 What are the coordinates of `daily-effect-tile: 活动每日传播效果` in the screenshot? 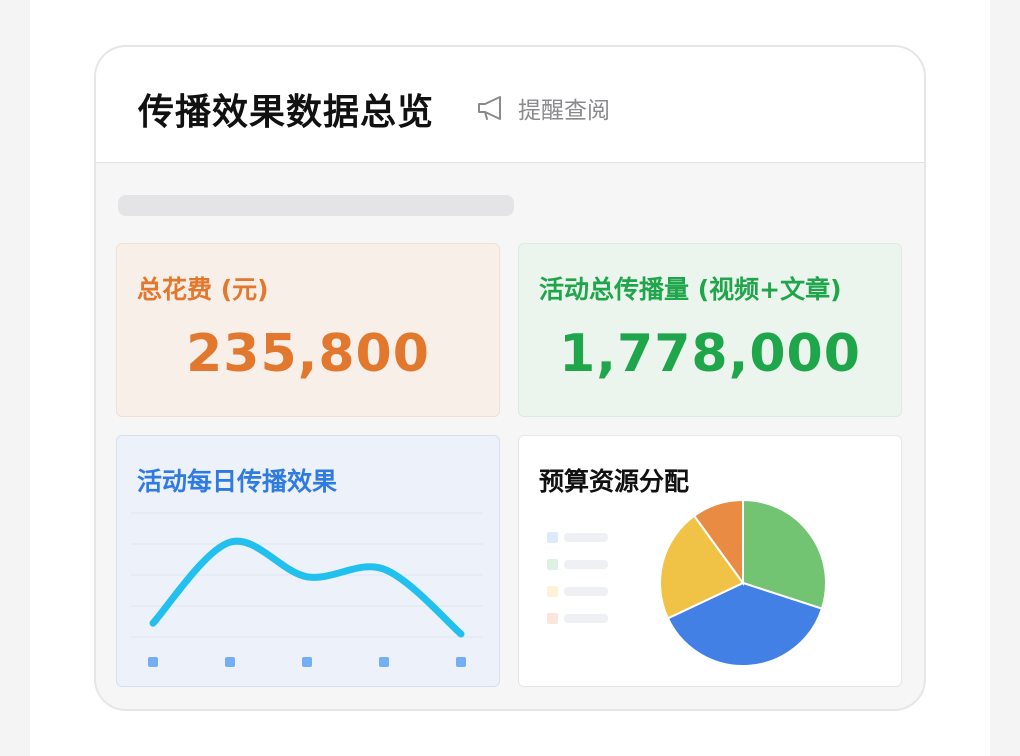 It's located at (308, 561).